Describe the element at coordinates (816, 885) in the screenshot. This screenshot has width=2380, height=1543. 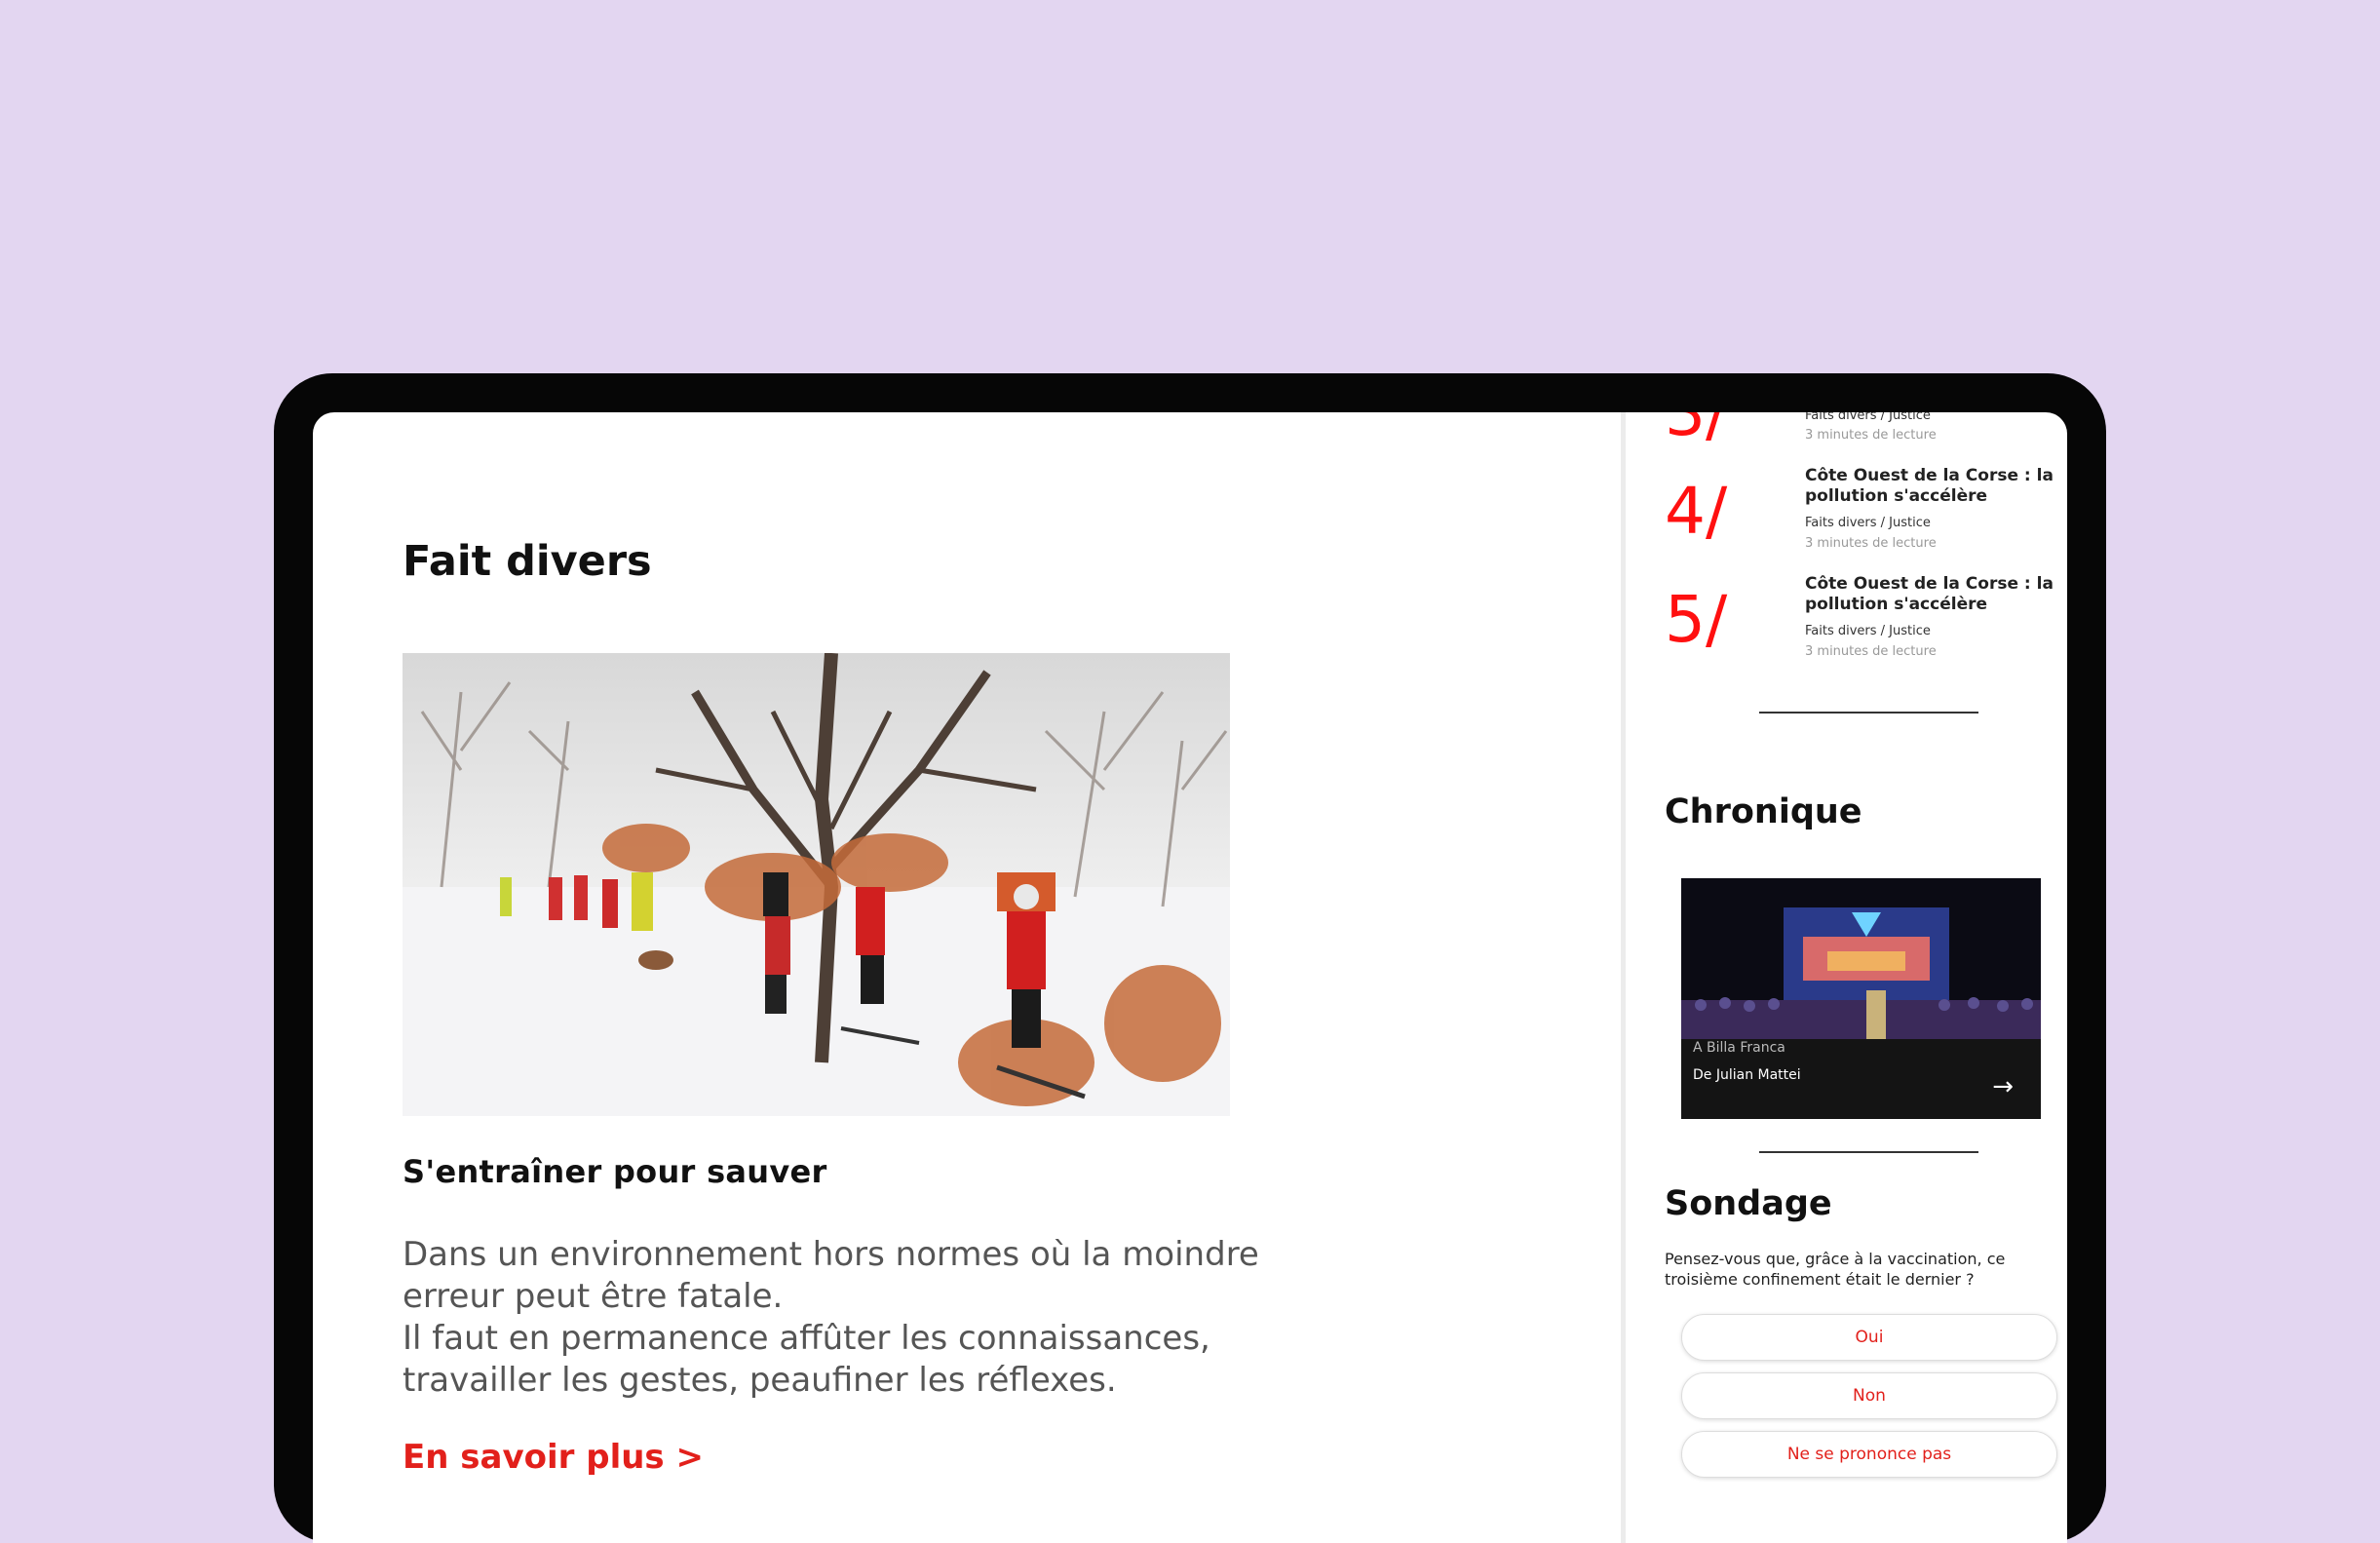
I see `article-image` at that location.